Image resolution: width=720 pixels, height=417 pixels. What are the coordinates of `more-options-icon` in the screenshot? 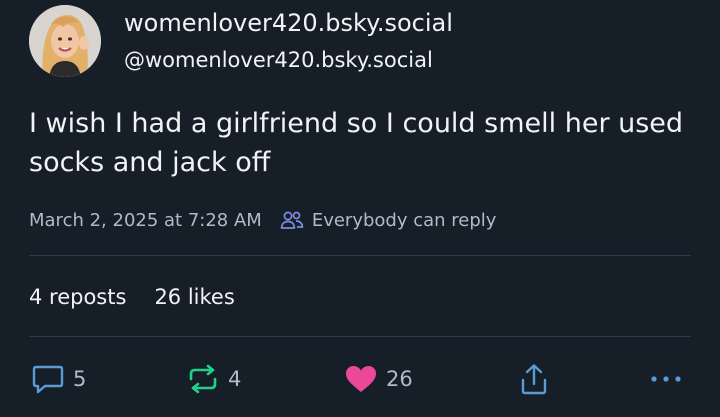 It's located at (666, 379).